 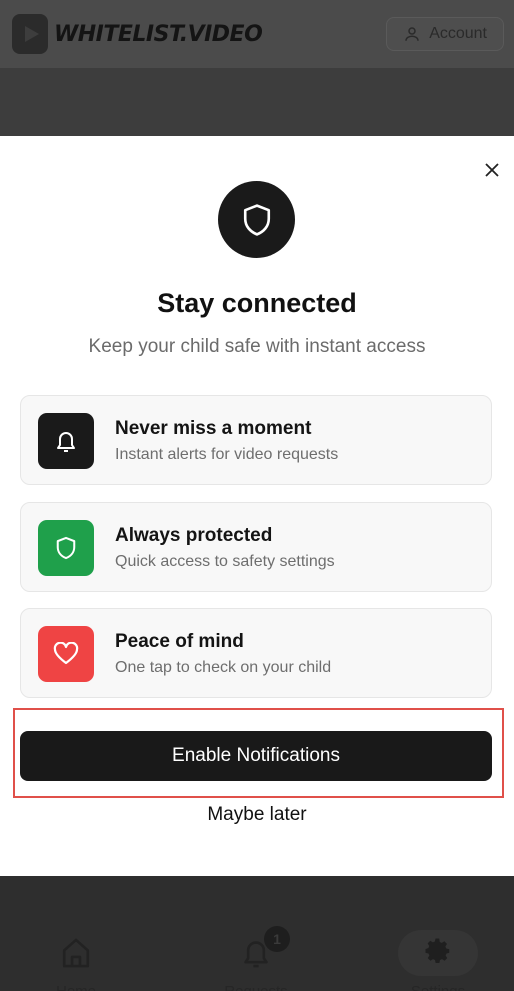 I want to click on account-label: Account, so click(x=458, y=33).